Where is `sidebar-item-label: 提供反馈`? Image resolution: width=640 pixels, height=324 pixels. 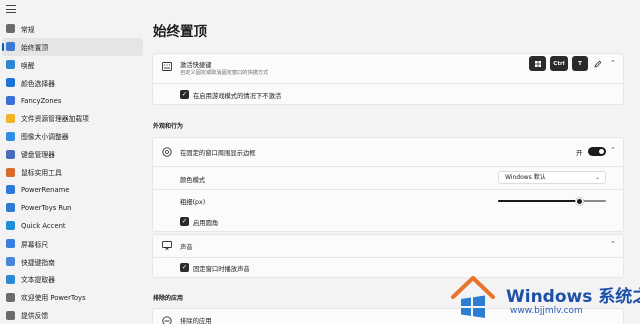
sidebar-item-label: 提供反馈 is located at coordinates (35, 316).